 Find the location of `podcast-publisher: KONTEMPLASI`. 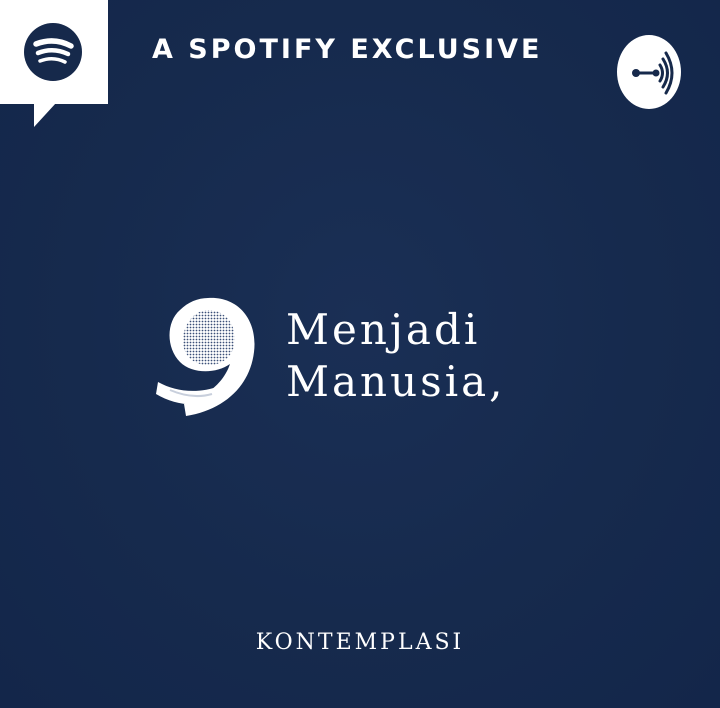

podcast-publisher: KONTEMPLASI is located at coordinates (360, 642).